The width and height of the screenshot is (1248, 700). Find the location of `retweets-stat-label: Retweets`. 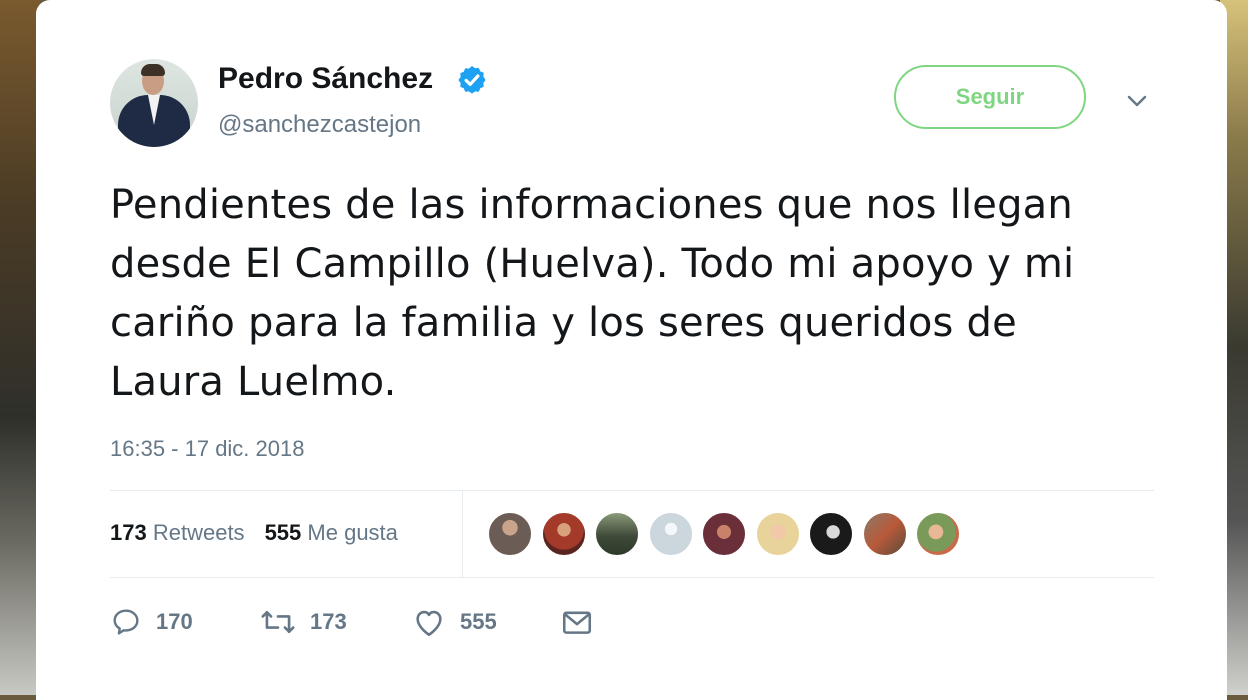

retweets-stat-label: Retweets is located at coordinates (198, 532).